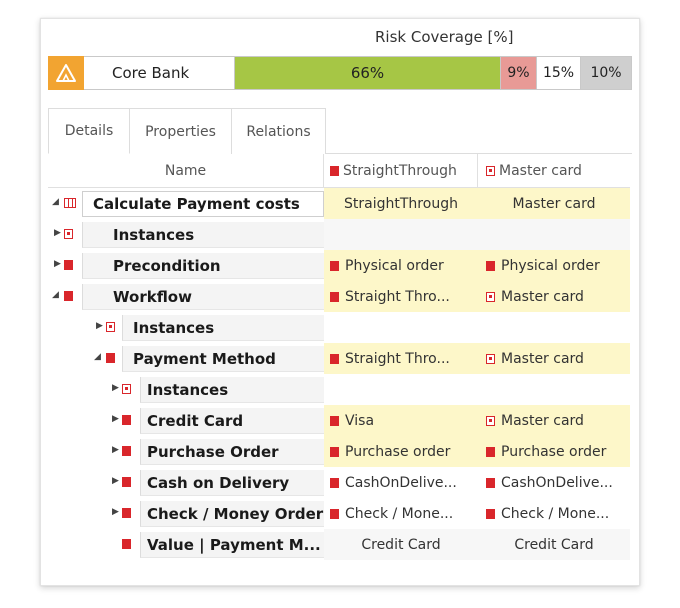 This screenshot has height=608, width=680. I want to click on precondition-icon, so click(68, 265).